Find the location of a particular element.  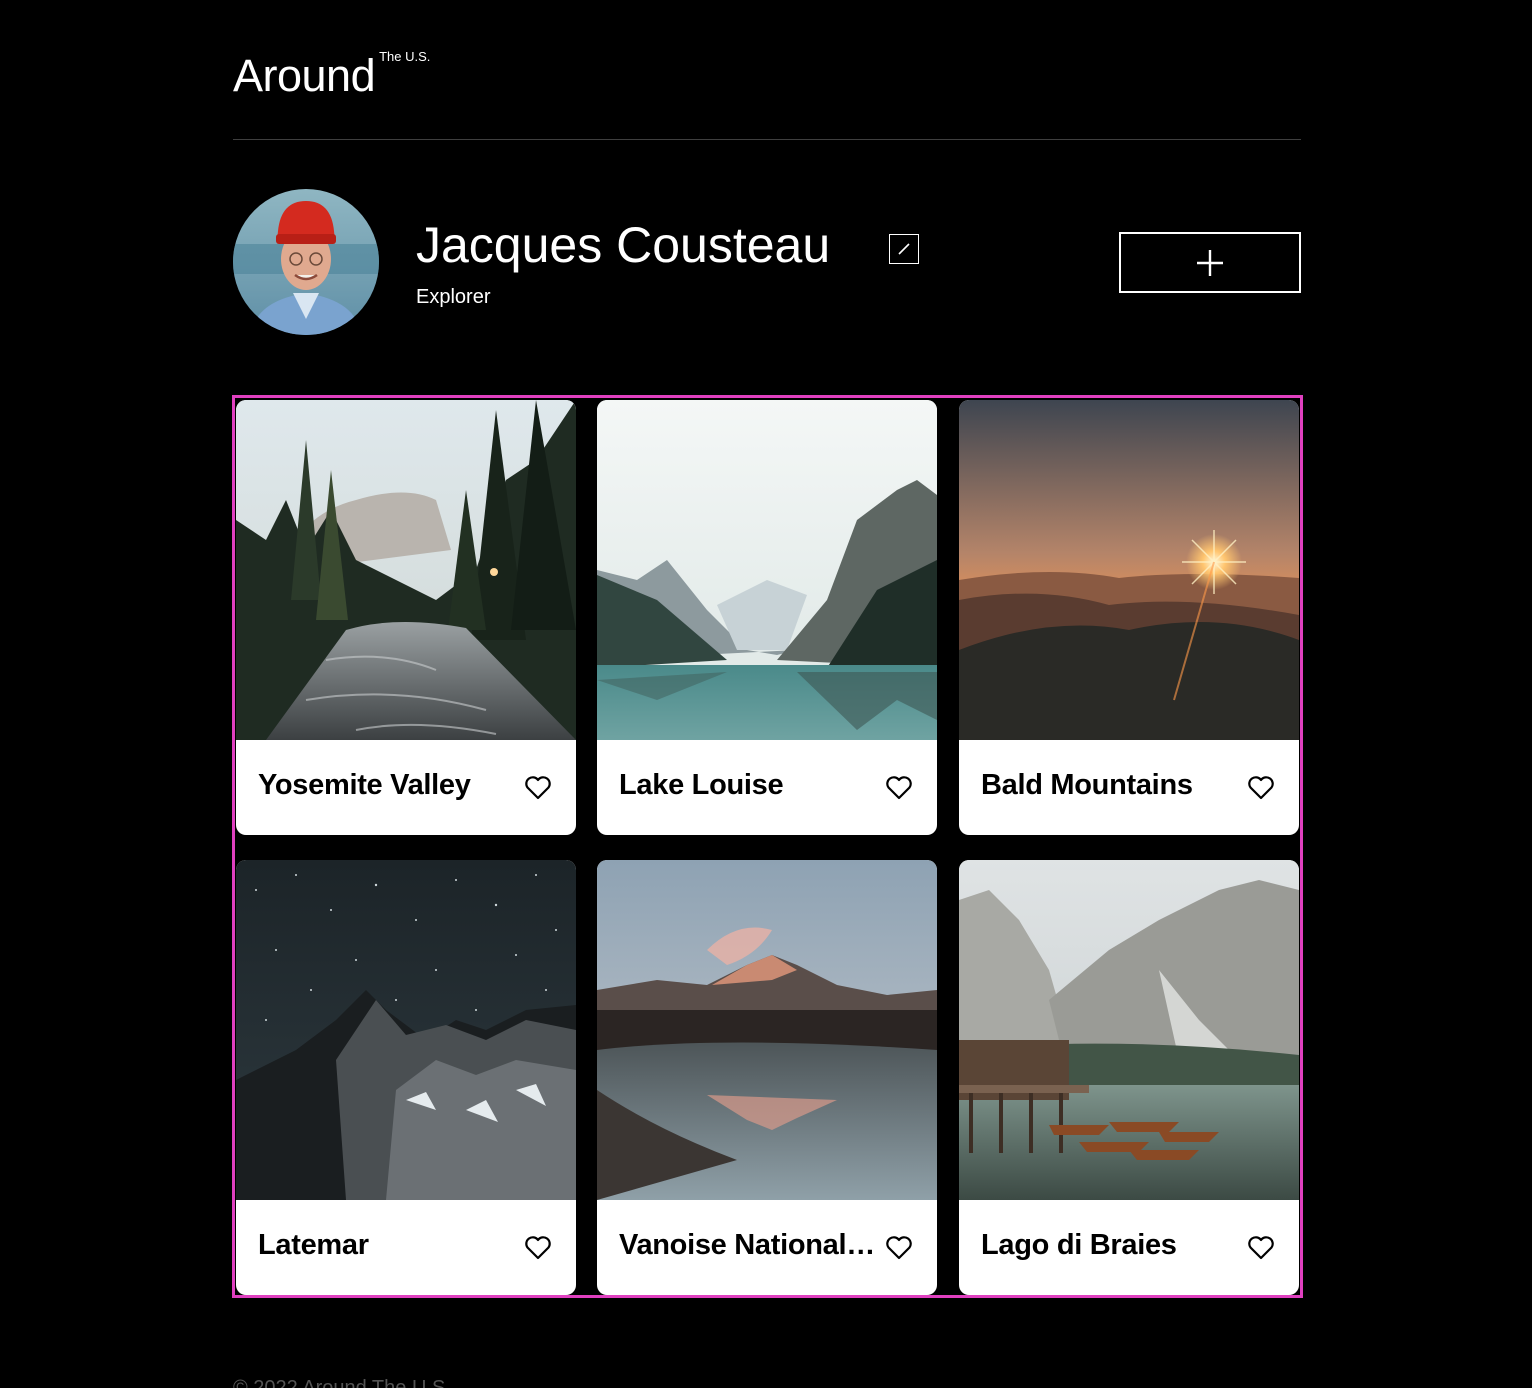

logo: Around The U.S. is located at coordinates (331, 76).